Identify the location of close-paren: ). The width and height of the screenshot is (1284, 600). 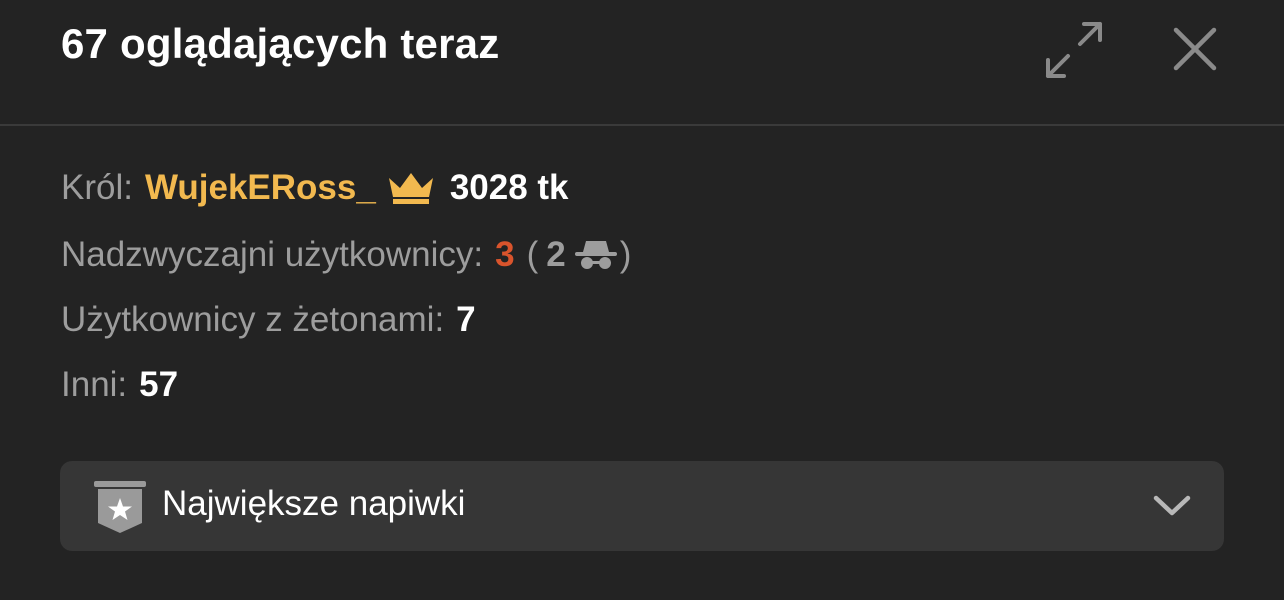
(625, 254).